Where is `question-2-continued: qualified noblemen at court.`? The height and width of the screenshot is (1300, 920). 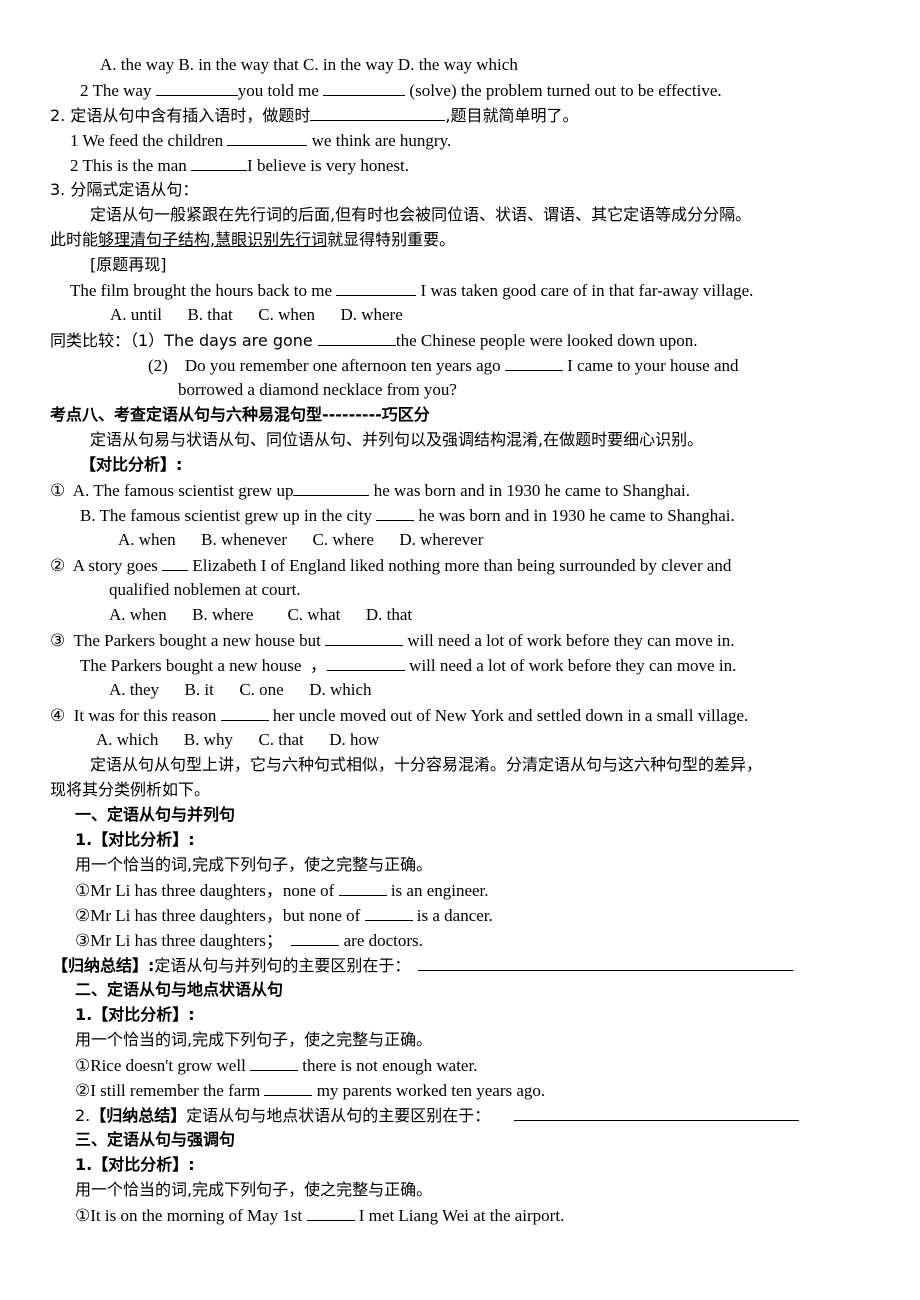 question-2-continued: qualified noblemen at court. is located at coordinates (205, 589).